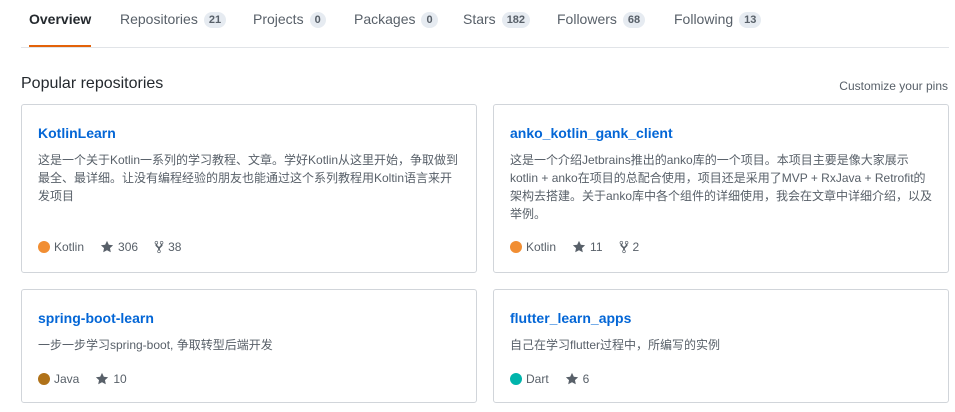  Describe the element at coordinates (90, 379) in the screenshot. I see `repo-meta: Java 10` at that location.